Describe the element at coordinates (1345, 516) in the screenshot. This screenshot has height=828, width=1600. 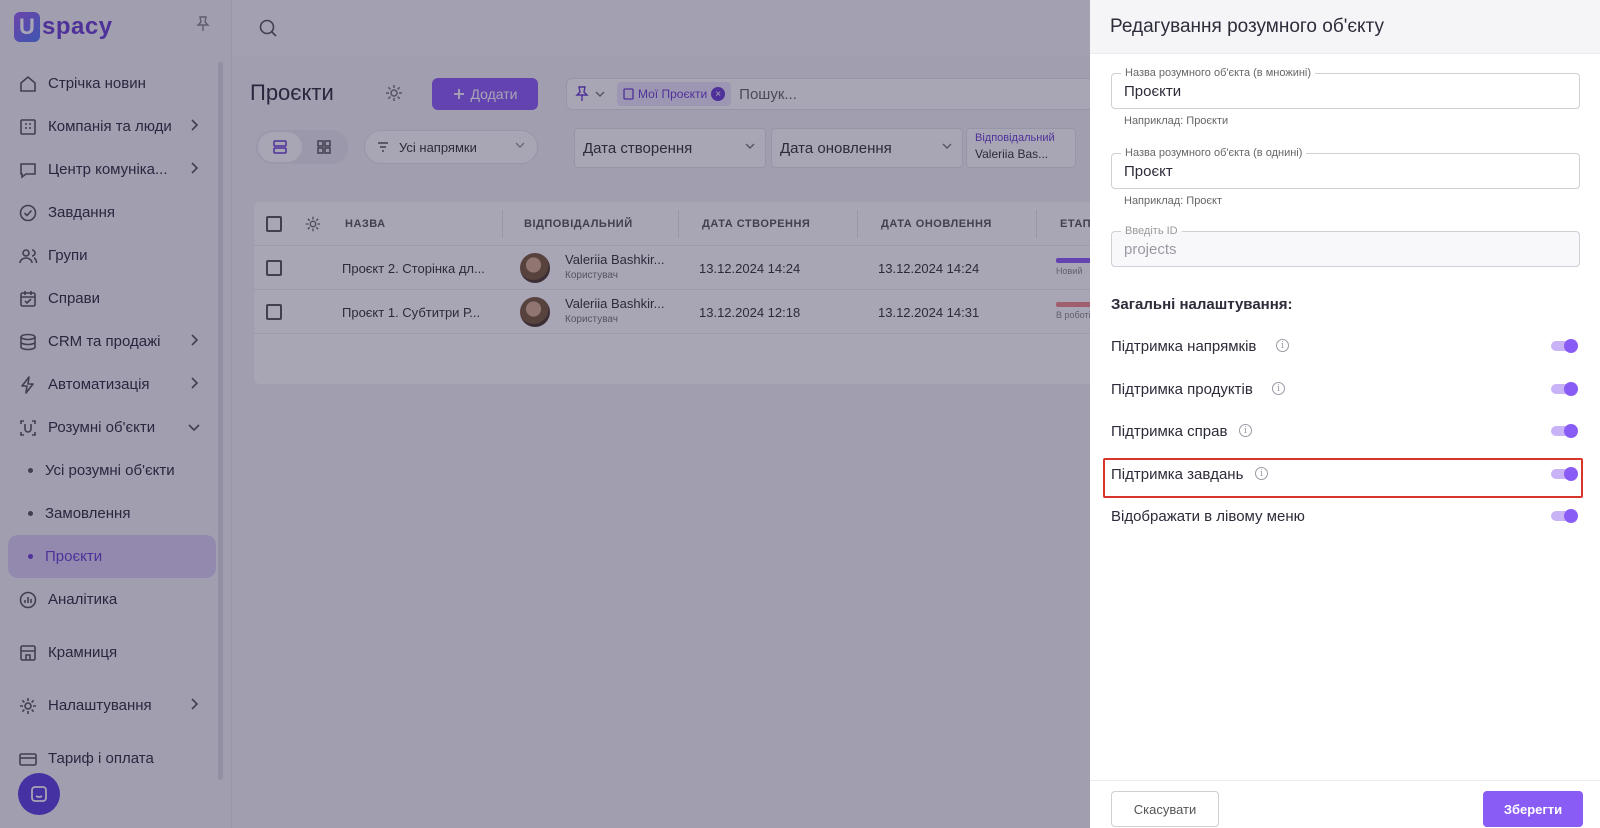
I see `toggle-row-left-menu: Відображати в лівому меню` at that location.